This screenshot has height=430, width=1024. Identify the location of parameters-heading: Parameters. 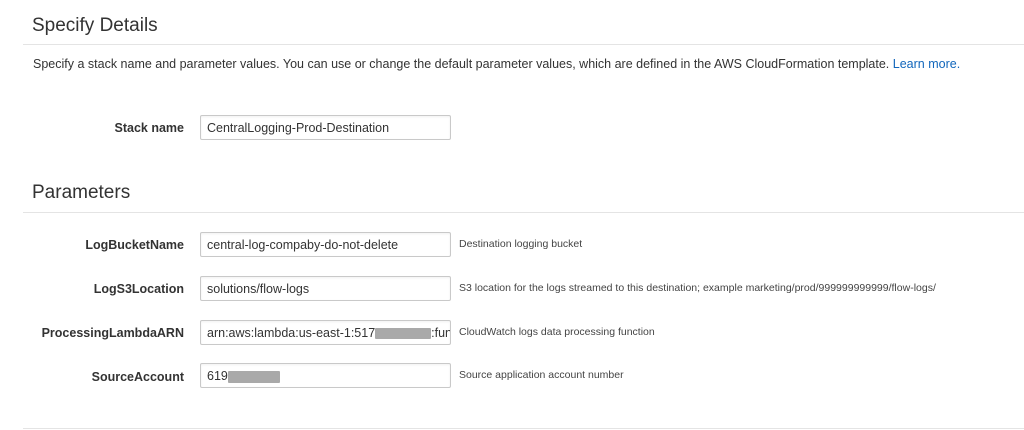
(81, 192).